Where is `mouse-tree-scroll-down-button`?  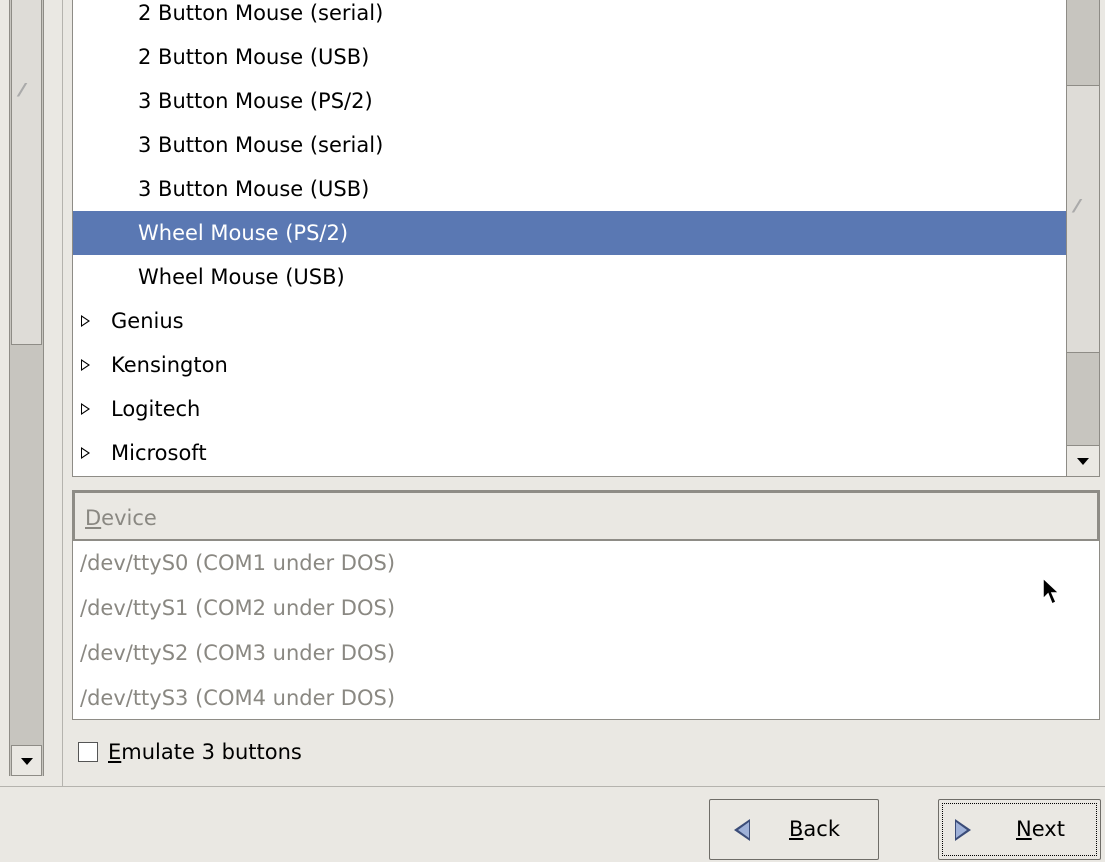
mouse-tree-scroll-down-button is located at coordinates (1083, 460).